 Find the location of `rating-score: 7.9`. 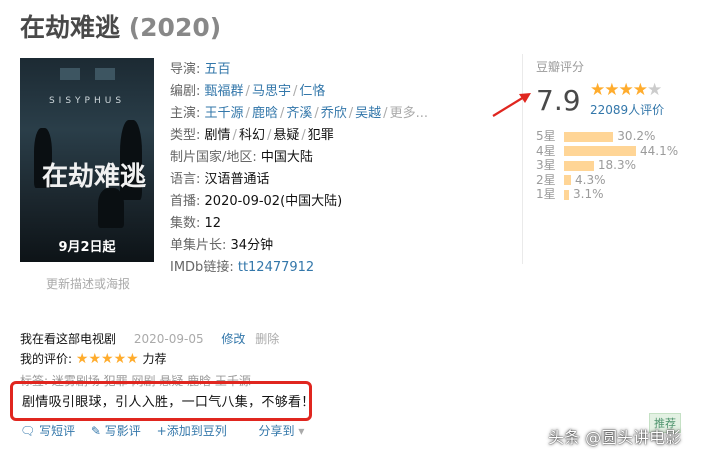

rating-score: 7.9 is located at coordinates (558, 100).